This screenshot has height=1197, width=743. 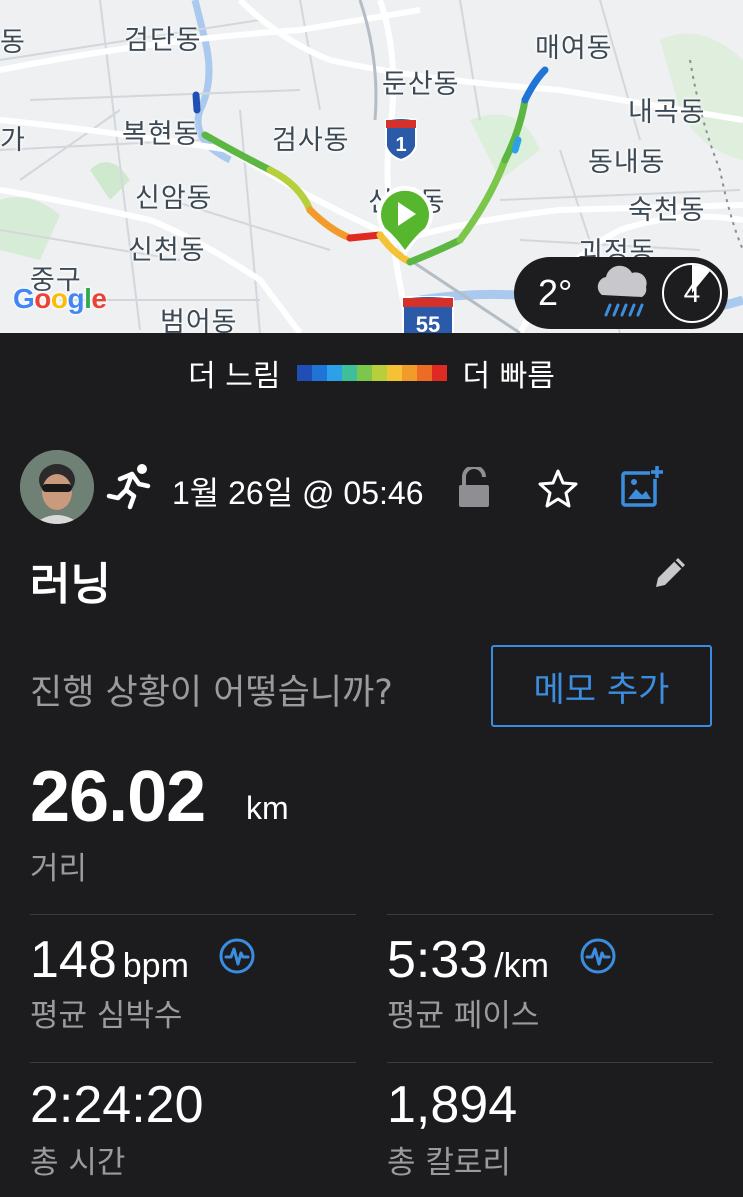 I want to click on avg-pace-label: 평균 페이스, so click(x=463, y=1016).